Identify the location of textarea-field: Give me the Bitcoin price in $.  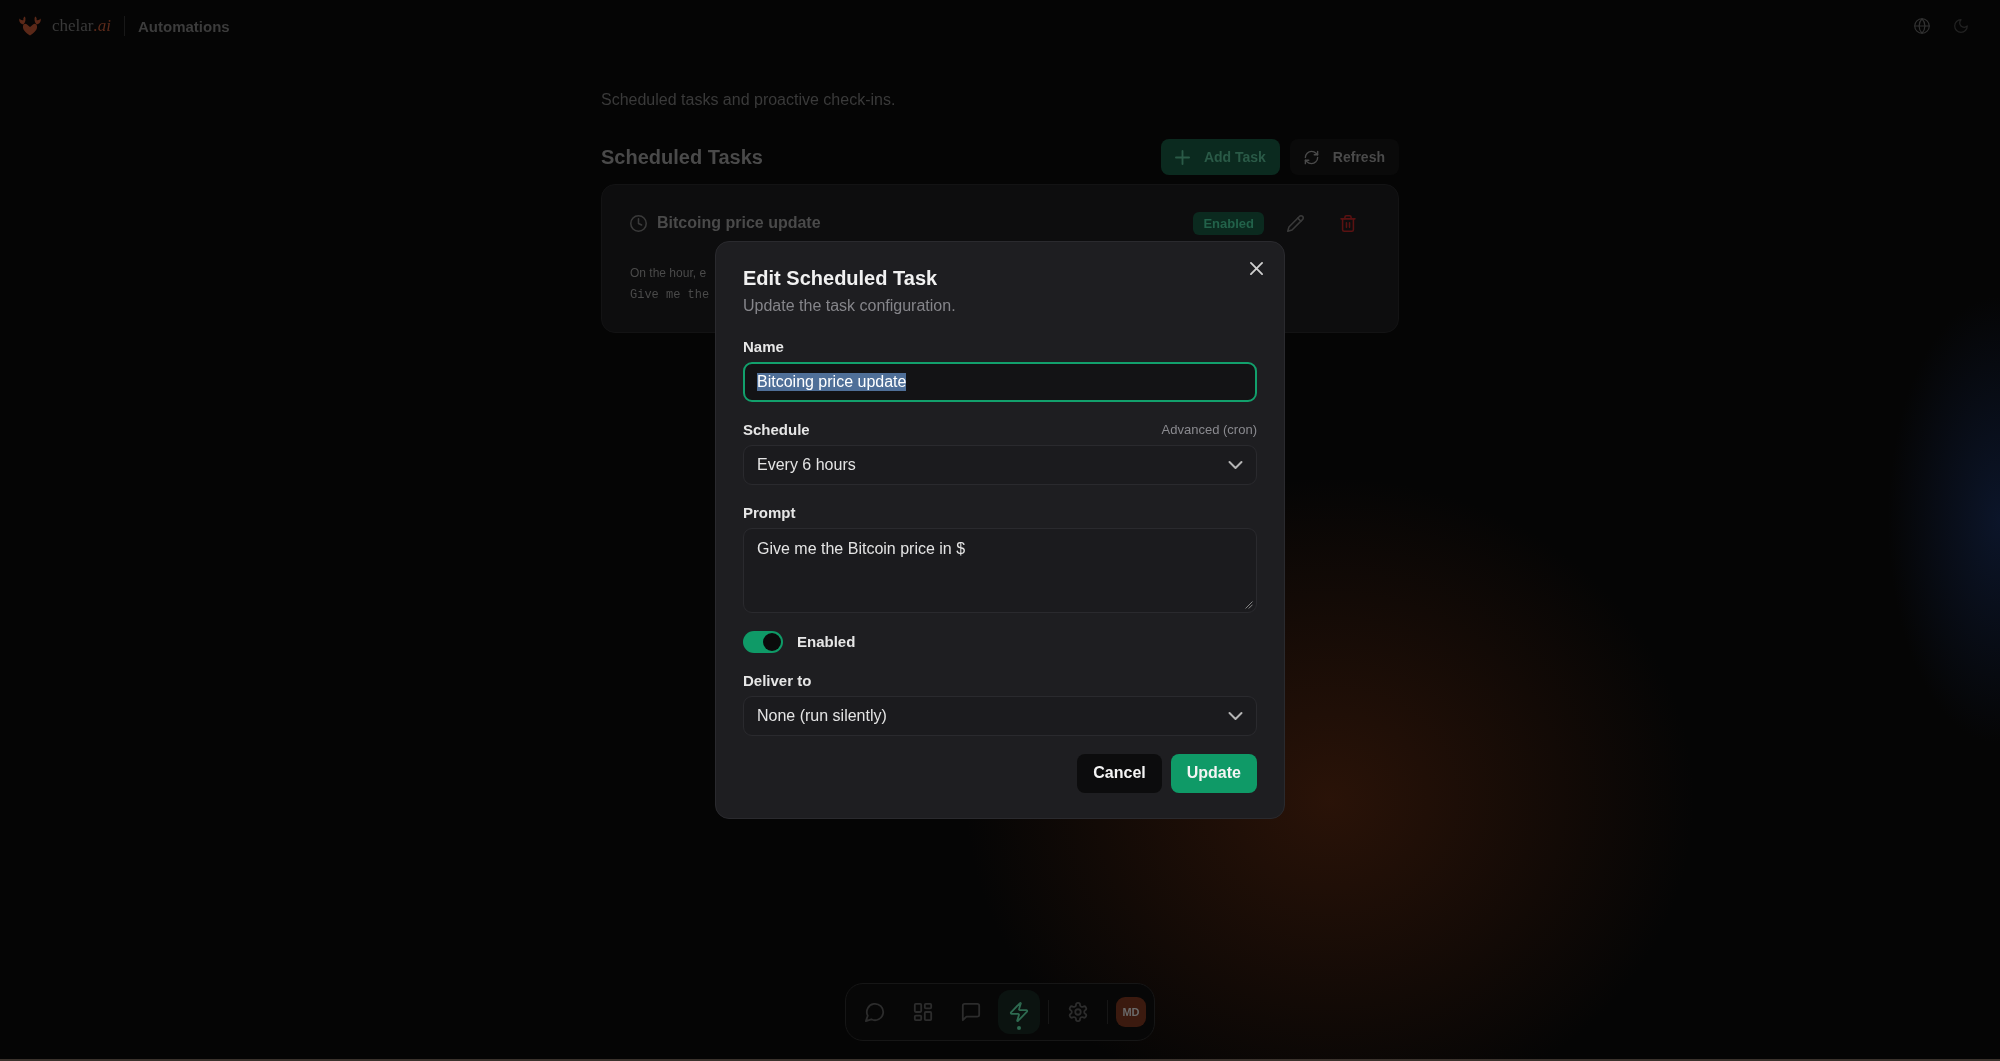
(1000, 570).